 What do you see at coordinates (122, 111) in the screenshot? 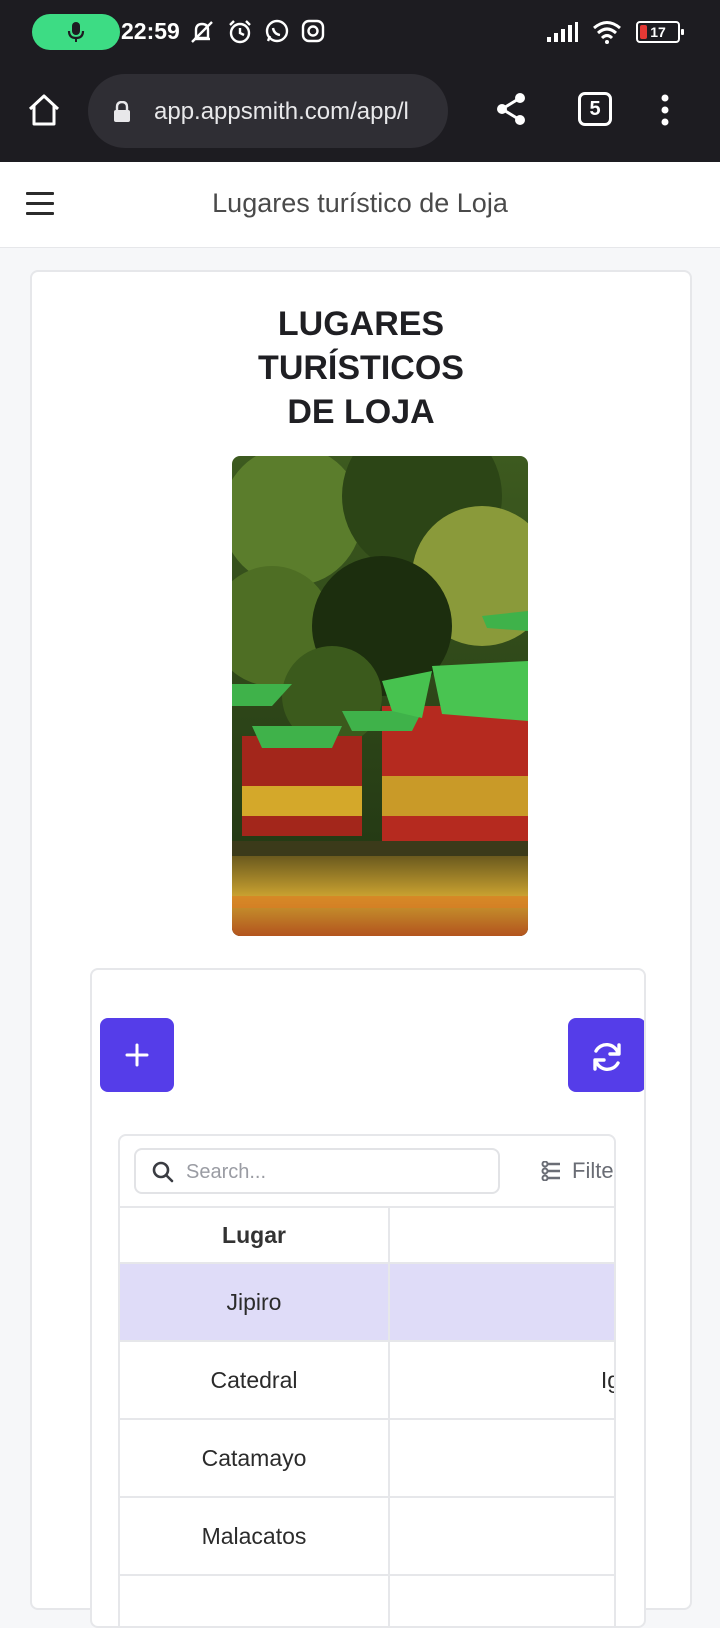
I see `lock-icon` at bounding box center [122, 111].